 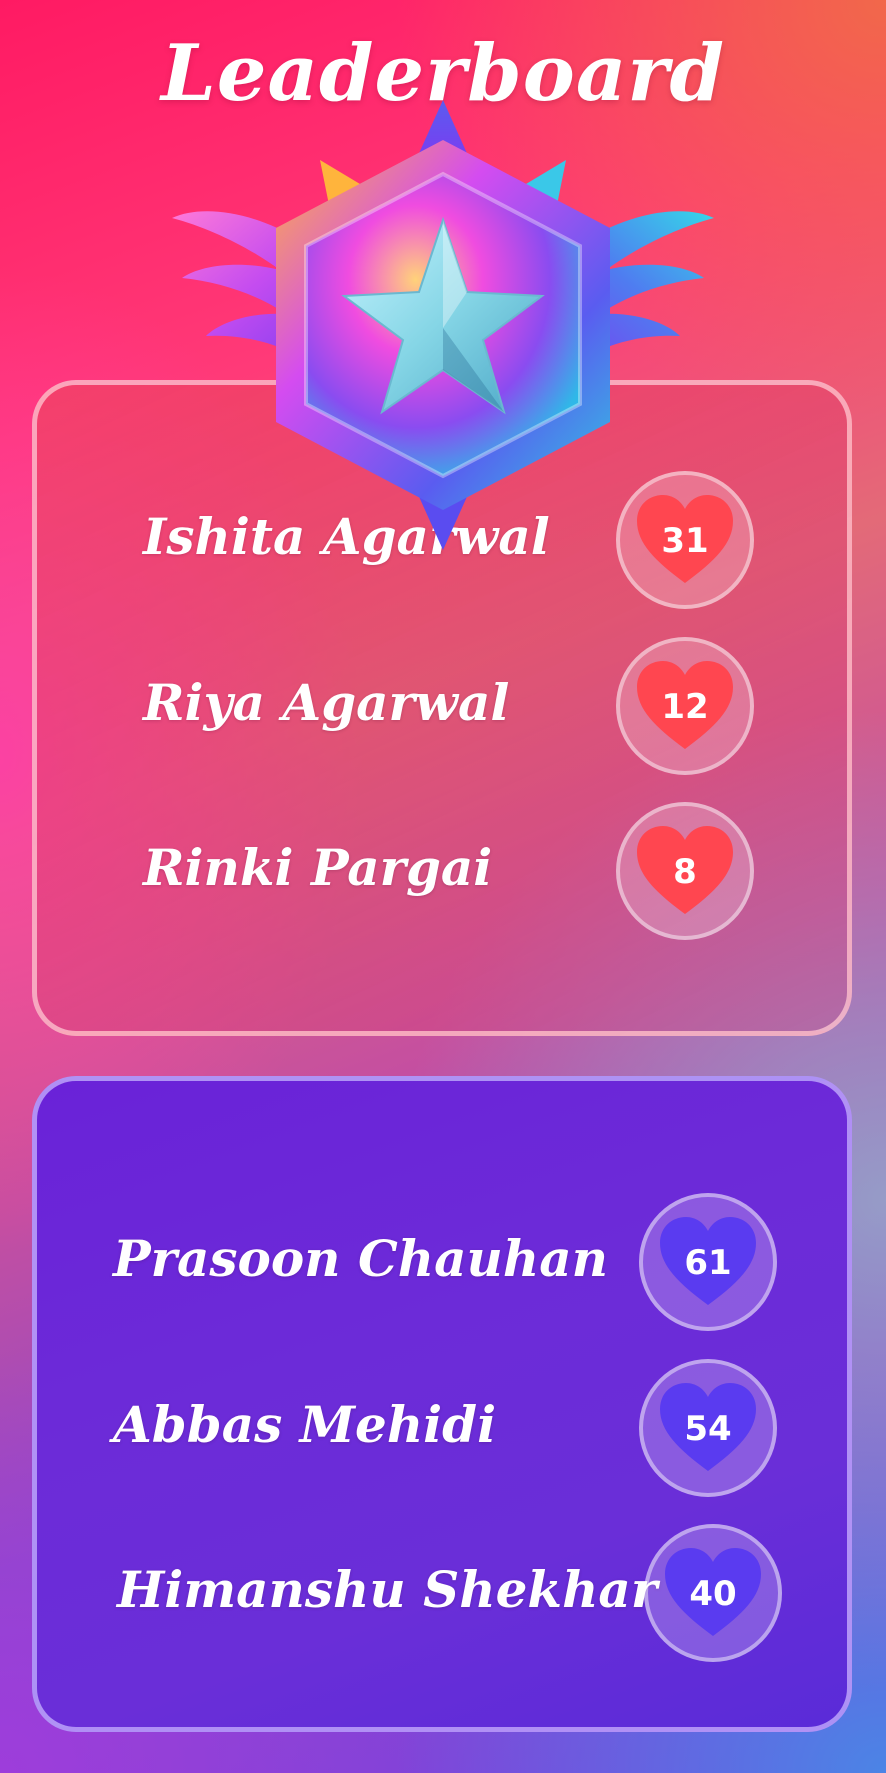 I want to click on player-name: Abbas Mehidi, so click(x=305, y=1424).